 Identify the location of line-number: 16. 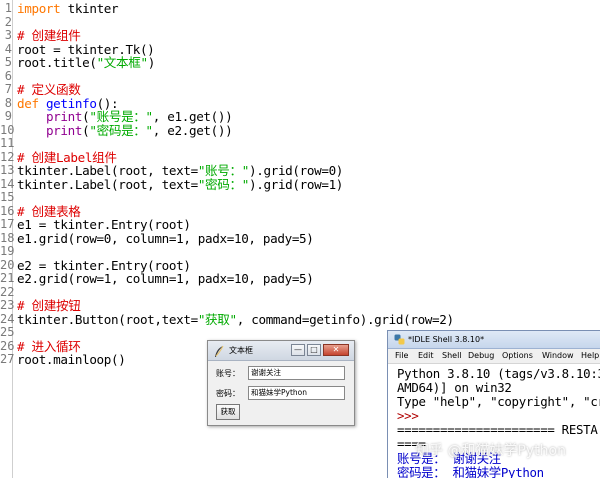
(7, 210).